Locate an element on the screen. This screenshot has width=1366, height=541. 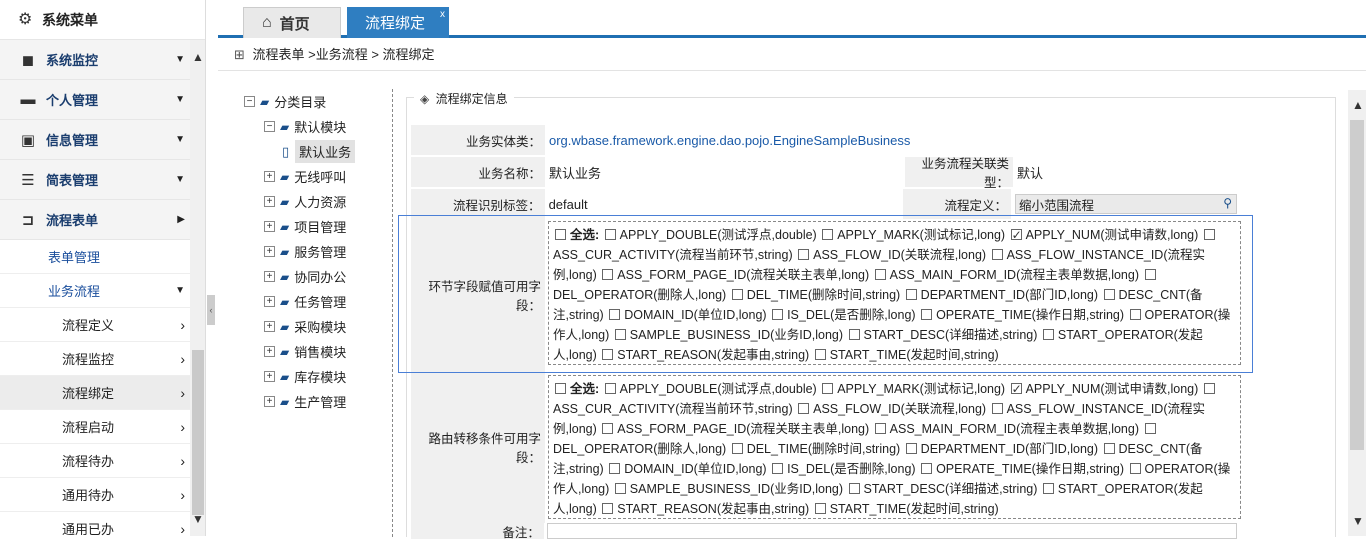
field-option: START_DESC(详细描述,string) is located at coordinates (942, 335).